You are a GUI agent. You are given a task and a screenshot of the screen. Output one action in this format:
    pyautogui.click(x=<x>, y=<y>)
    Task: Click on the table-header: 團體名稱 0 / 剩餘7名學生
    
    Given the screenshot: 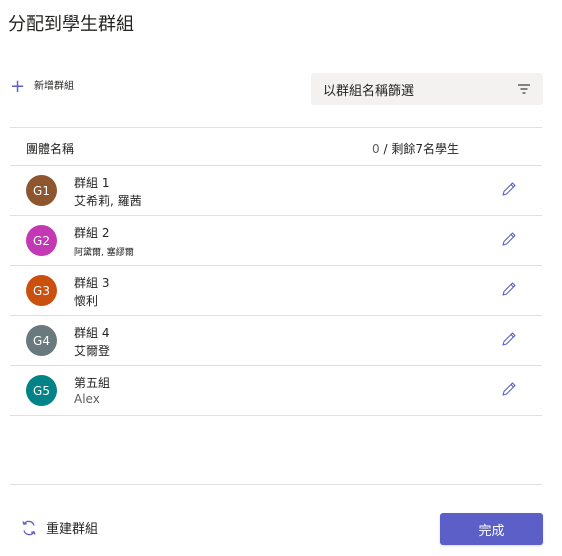 What is the action you would take?
    pyautogui.click(x=276, y=147)
    